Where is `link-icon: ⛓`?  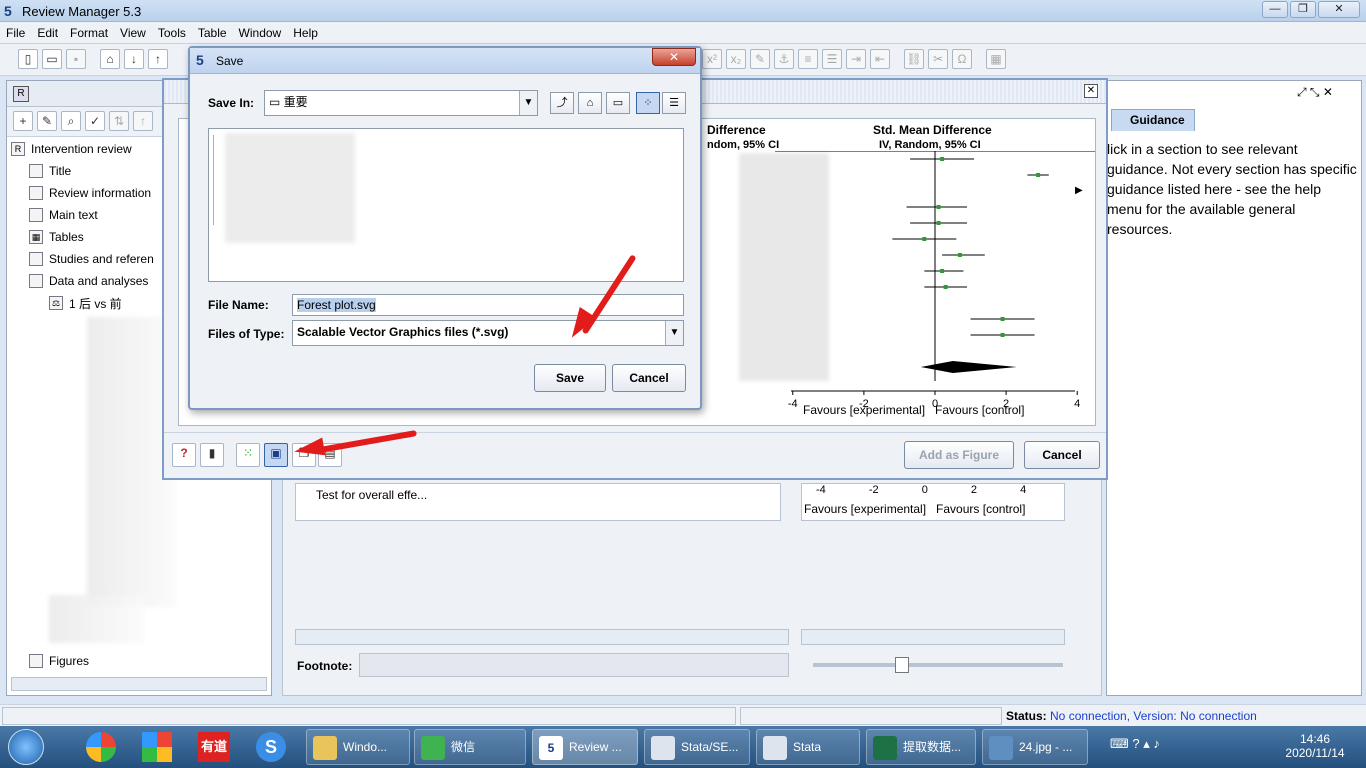 link-icon: ⛓ is located at coordinates (914, 59).